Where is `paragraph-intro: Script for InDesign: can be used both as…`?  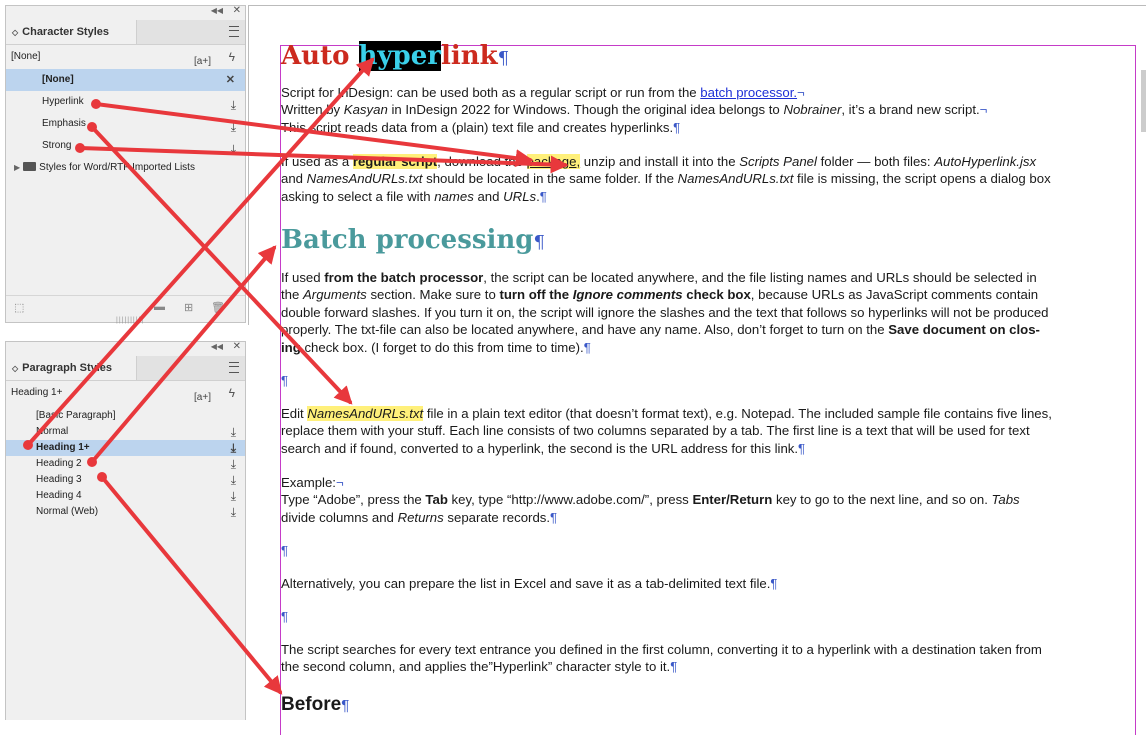 paragraph-intro: Script for InDesign: can be used both as… is located at coordinates (708, 110).